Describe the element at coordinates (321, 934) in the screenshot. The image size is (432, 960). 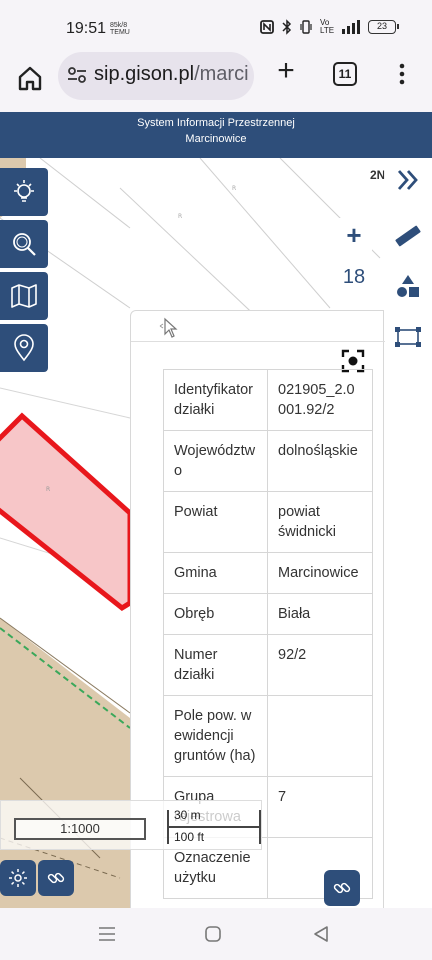
I see `back-nav-icon` at that location.